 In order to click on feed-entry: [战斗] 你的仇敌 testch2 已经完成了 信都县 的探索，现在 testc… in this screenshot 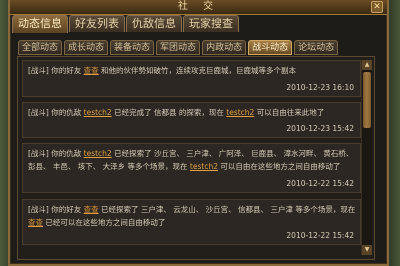, I will do `click(191, 120)`.